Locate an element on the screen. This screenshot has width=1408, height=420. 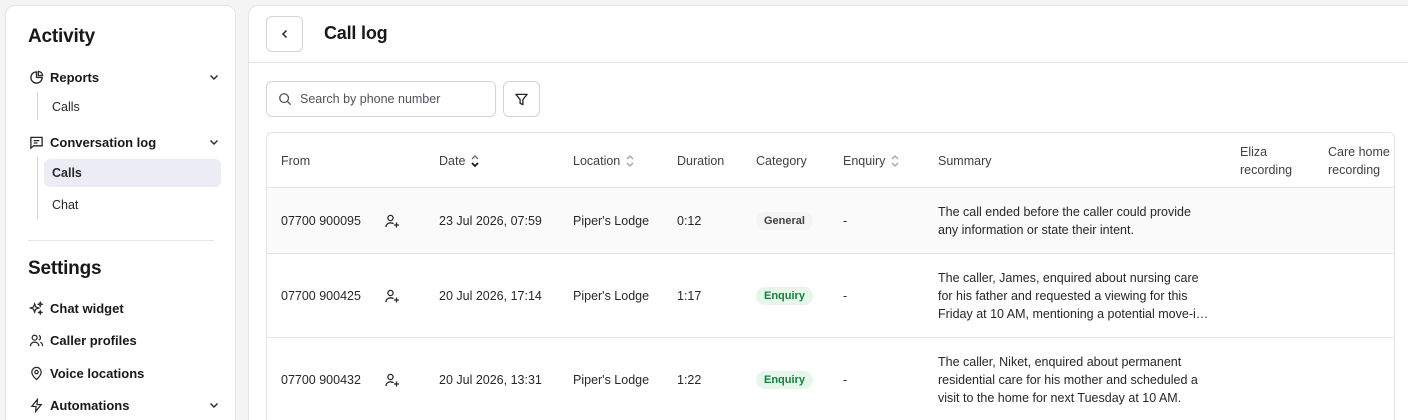
duration-cell: 0:12 is located at coordinates (689, 220).